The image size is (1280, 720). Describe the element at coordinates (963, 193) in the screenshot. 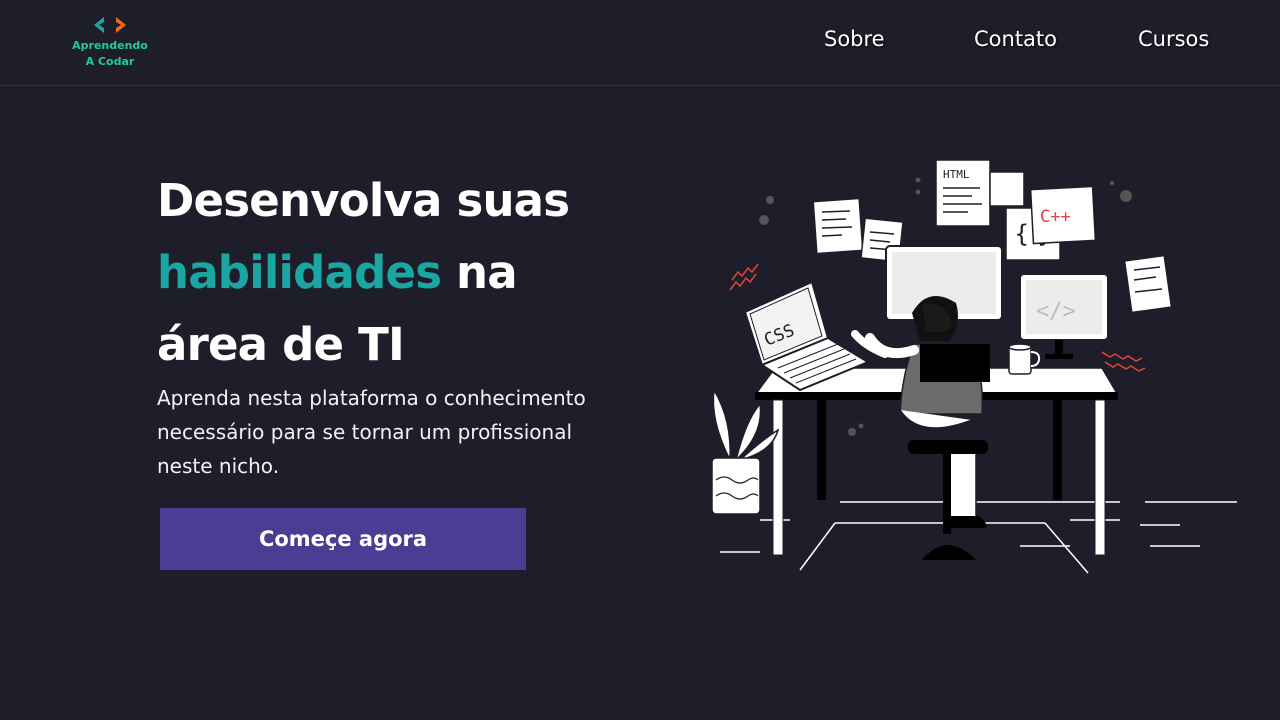

I see `paper-html: HTML` at that location.